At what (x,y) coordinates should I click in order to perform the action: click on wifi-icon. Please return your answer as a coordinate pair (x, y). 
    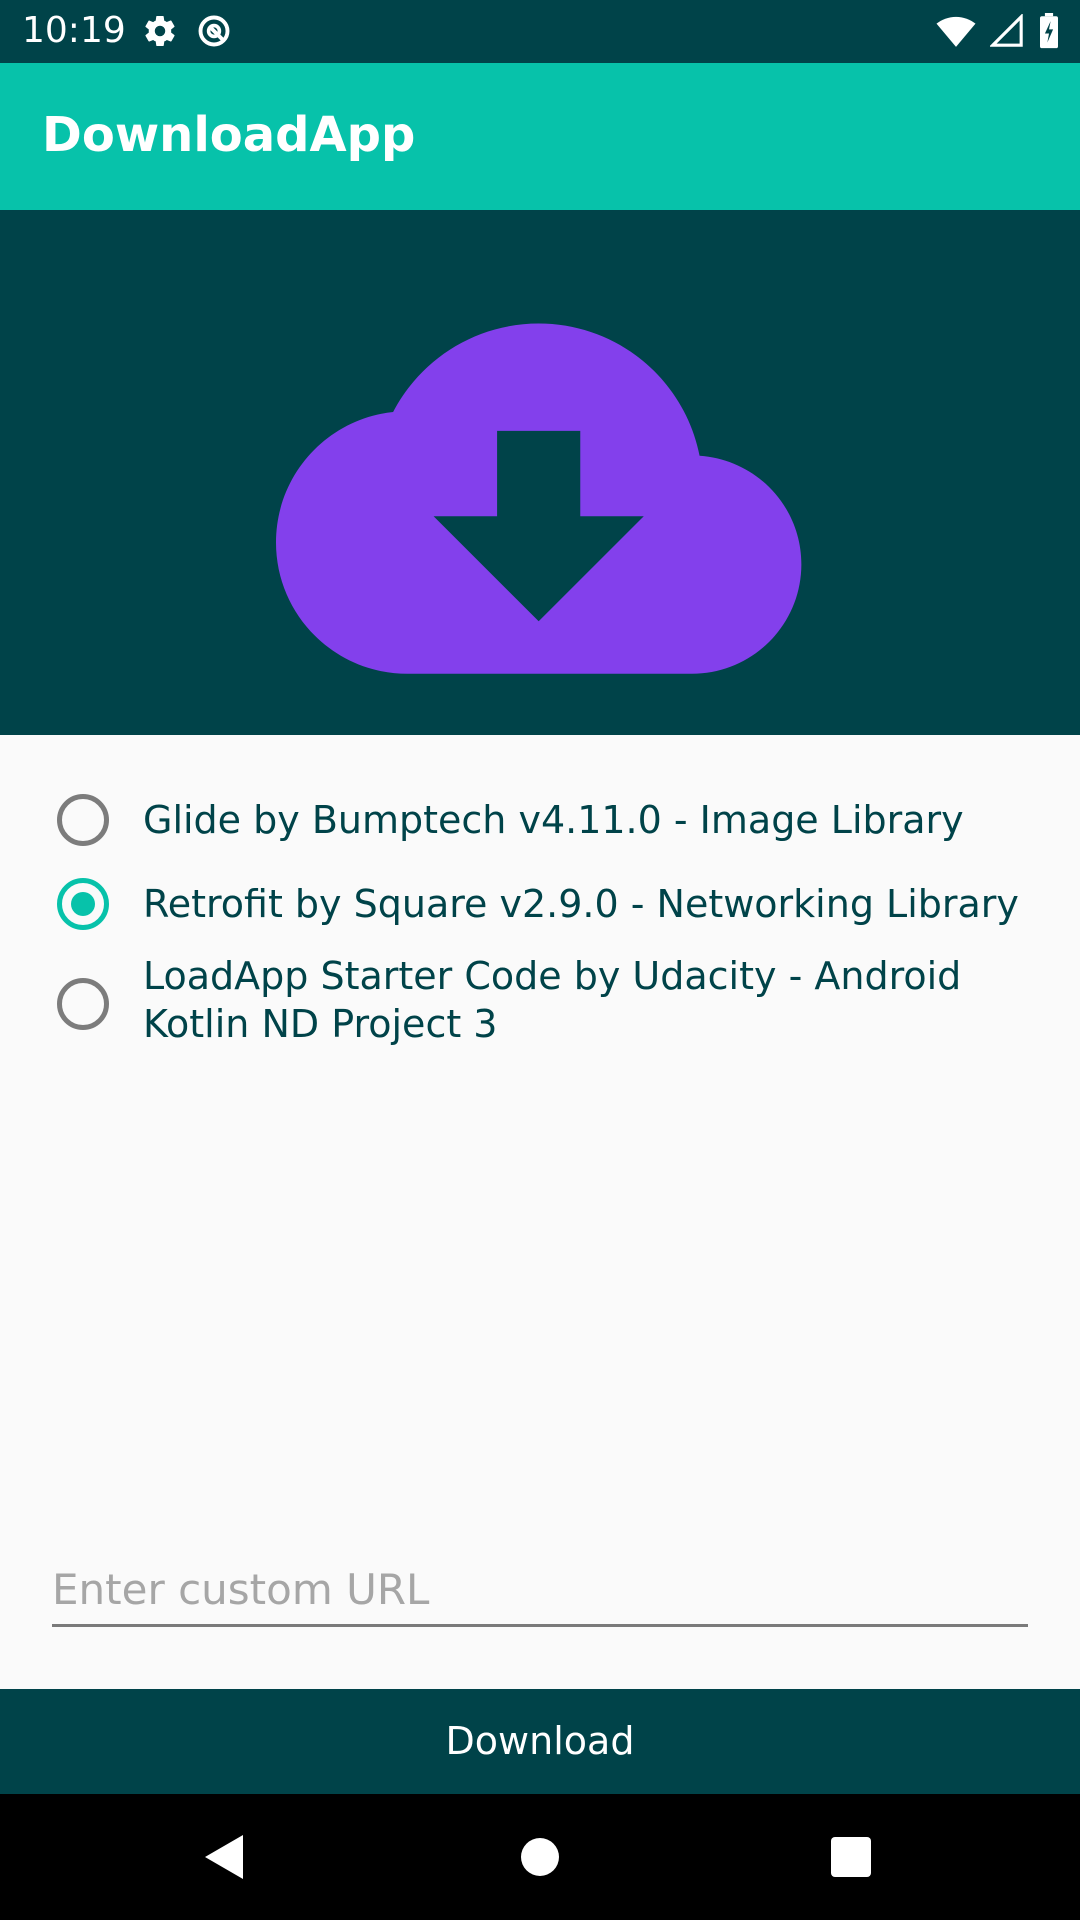
    Looking at the image, I should click on (956, 31).